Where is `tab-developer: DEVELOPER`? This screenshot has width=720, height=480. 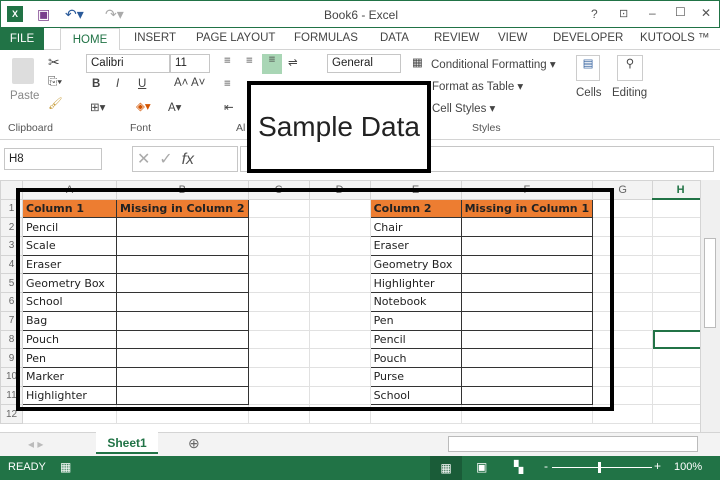
tab-developer: DEVELOPER is located at coordinates (588, 38).